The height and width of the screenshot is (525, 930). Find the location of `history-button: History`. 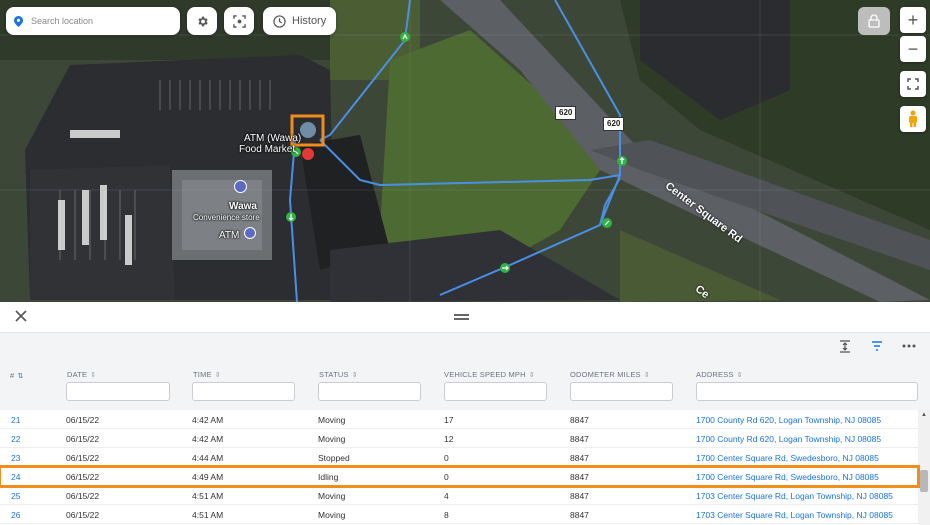

history-button: History is located at coordinates (300, 21).